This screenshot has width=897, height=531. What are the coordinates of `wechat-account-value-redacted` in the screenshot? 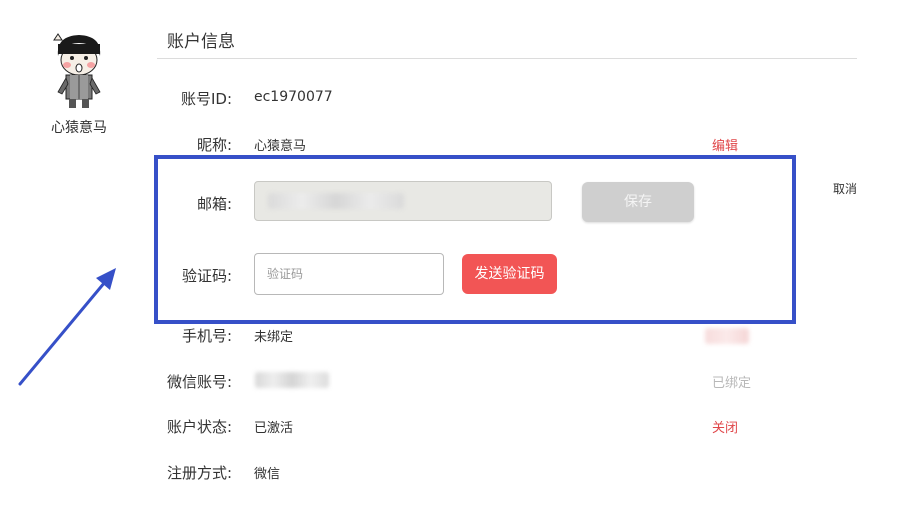 It's located at (292, 380).